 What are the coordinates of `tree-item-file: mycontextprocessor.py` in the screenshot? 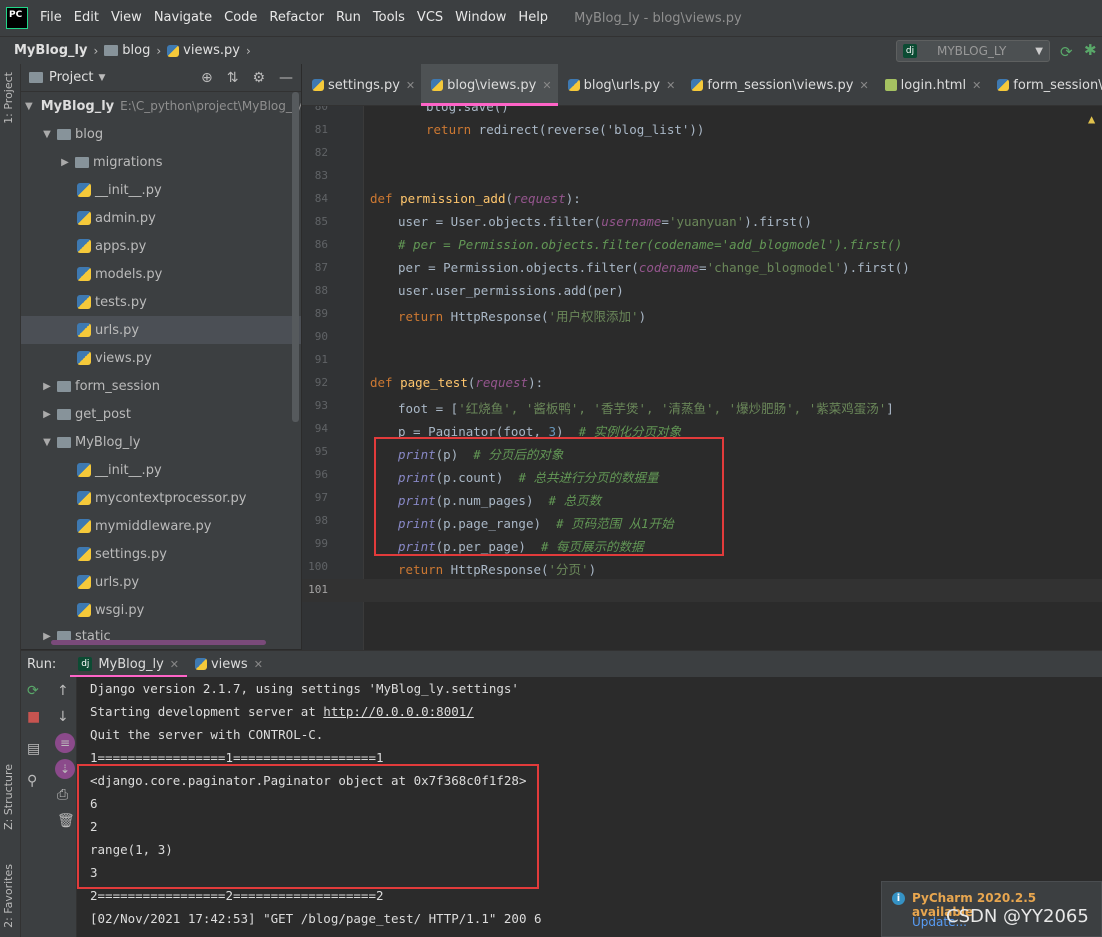 It's located at (161, 498).